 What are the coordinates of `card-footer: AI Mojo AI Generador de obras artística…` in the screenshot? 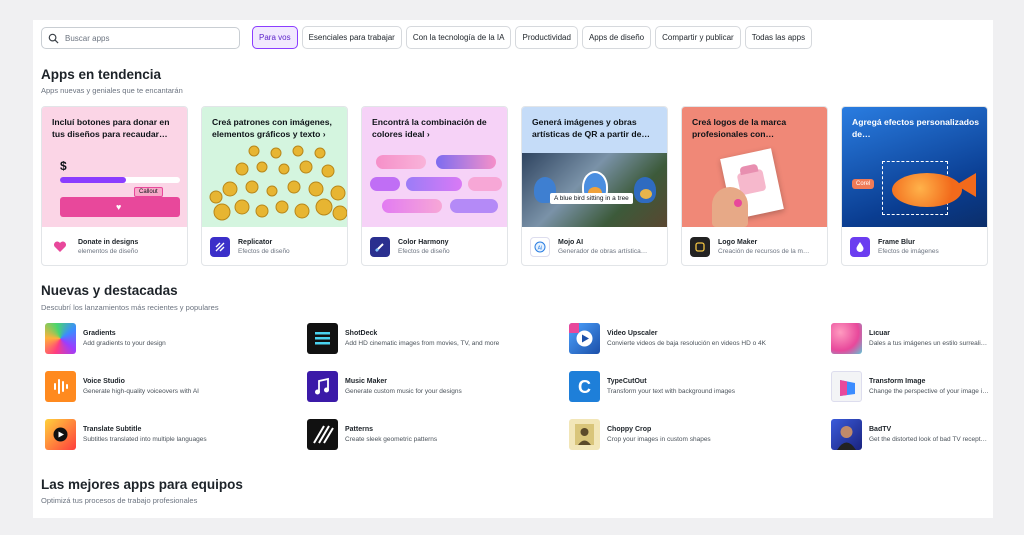 It's located at (594, 246).